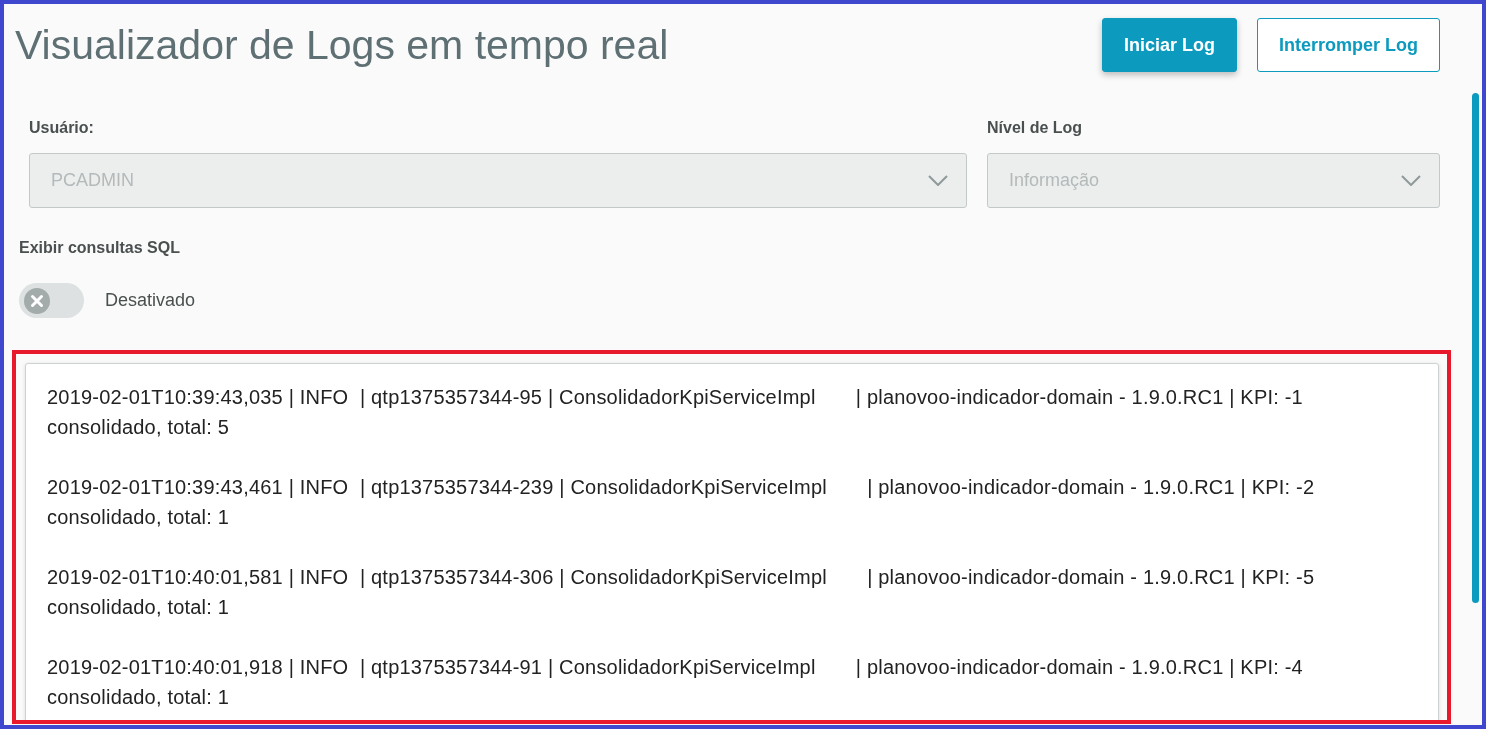 This screenshot has width=1486, height=729. Describe the element at coordinates (99, 248) in the screenshot. I see `toggle-label: Exibir consultas SQL` at that location.